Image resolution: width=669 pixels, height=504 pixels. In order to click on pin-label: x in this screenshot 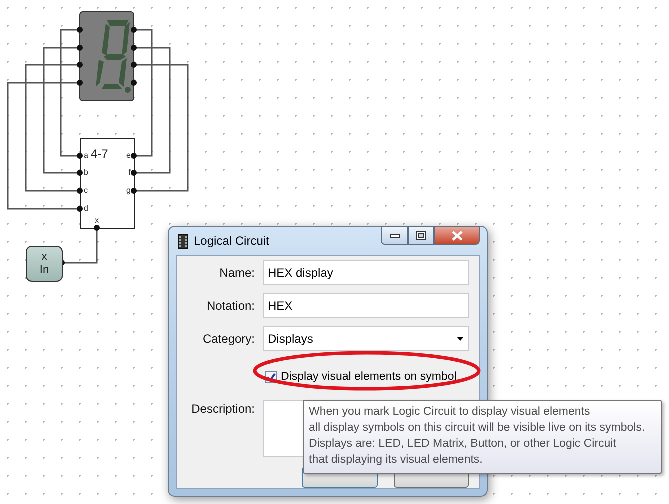, I will do `click(97, 221)`.